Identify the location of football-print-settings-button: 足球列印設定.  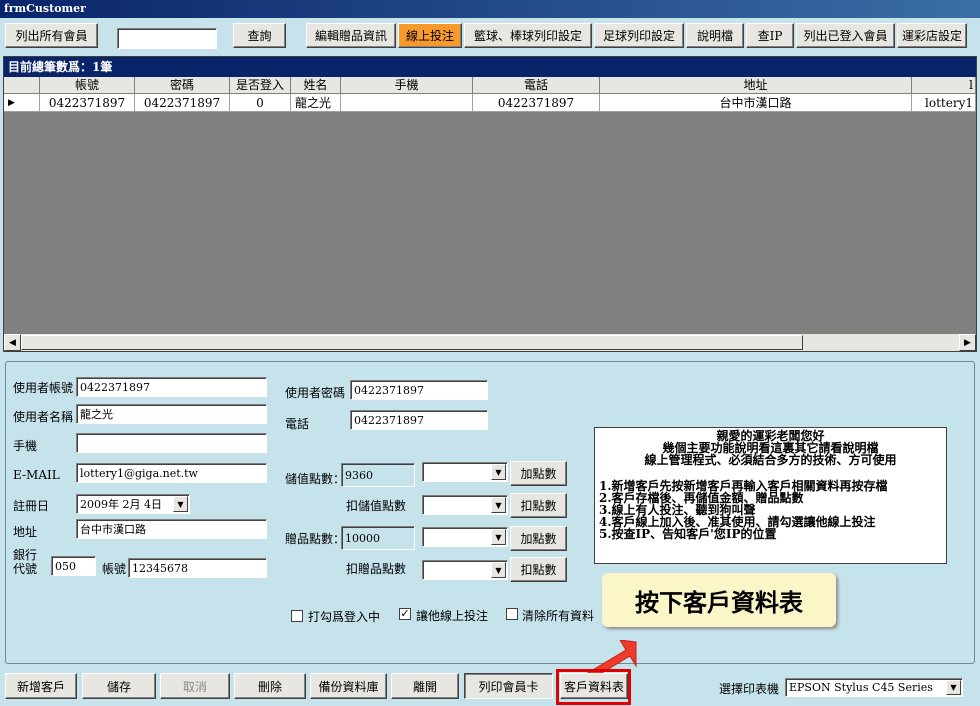
(639, 35).